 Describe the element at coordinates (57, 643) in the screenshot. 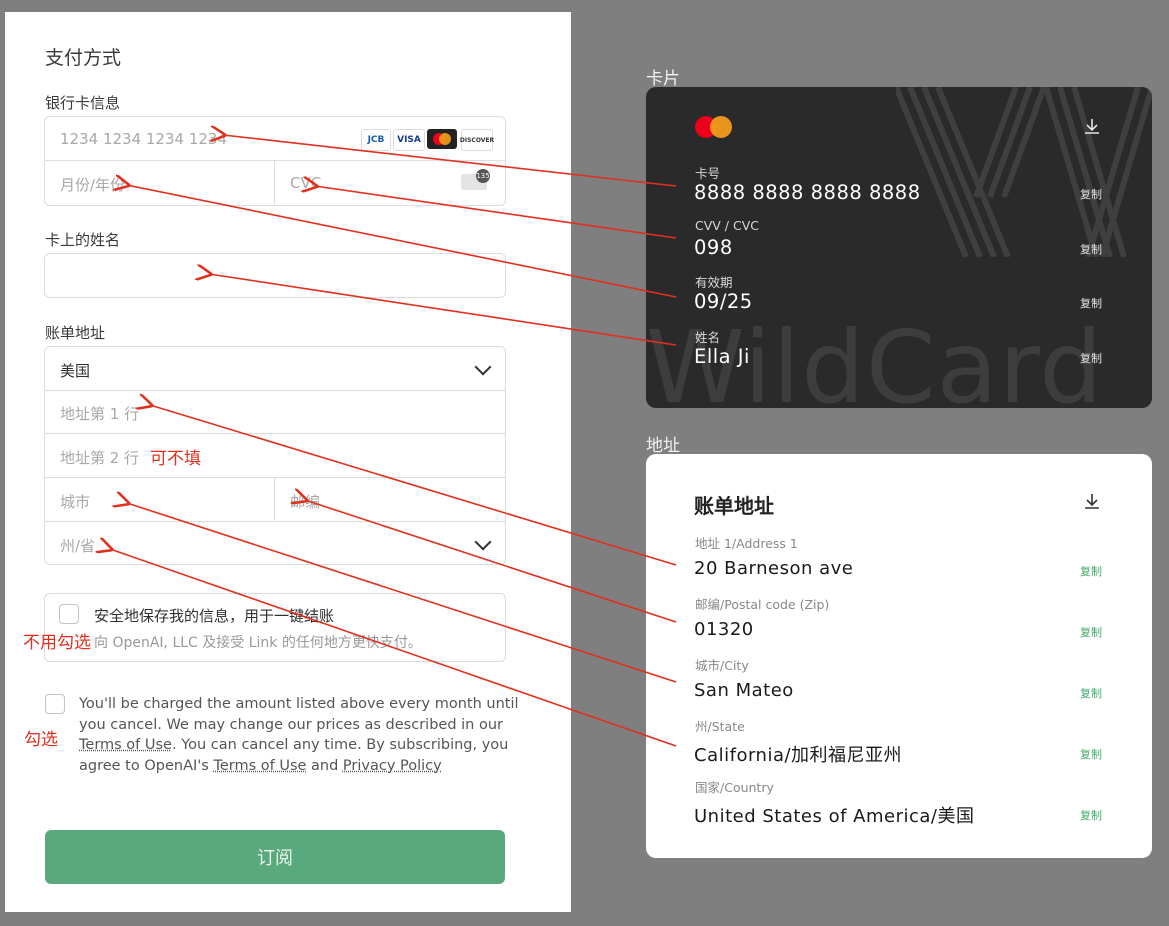

I see `annotation-no-check: 不用勾选` at that location.